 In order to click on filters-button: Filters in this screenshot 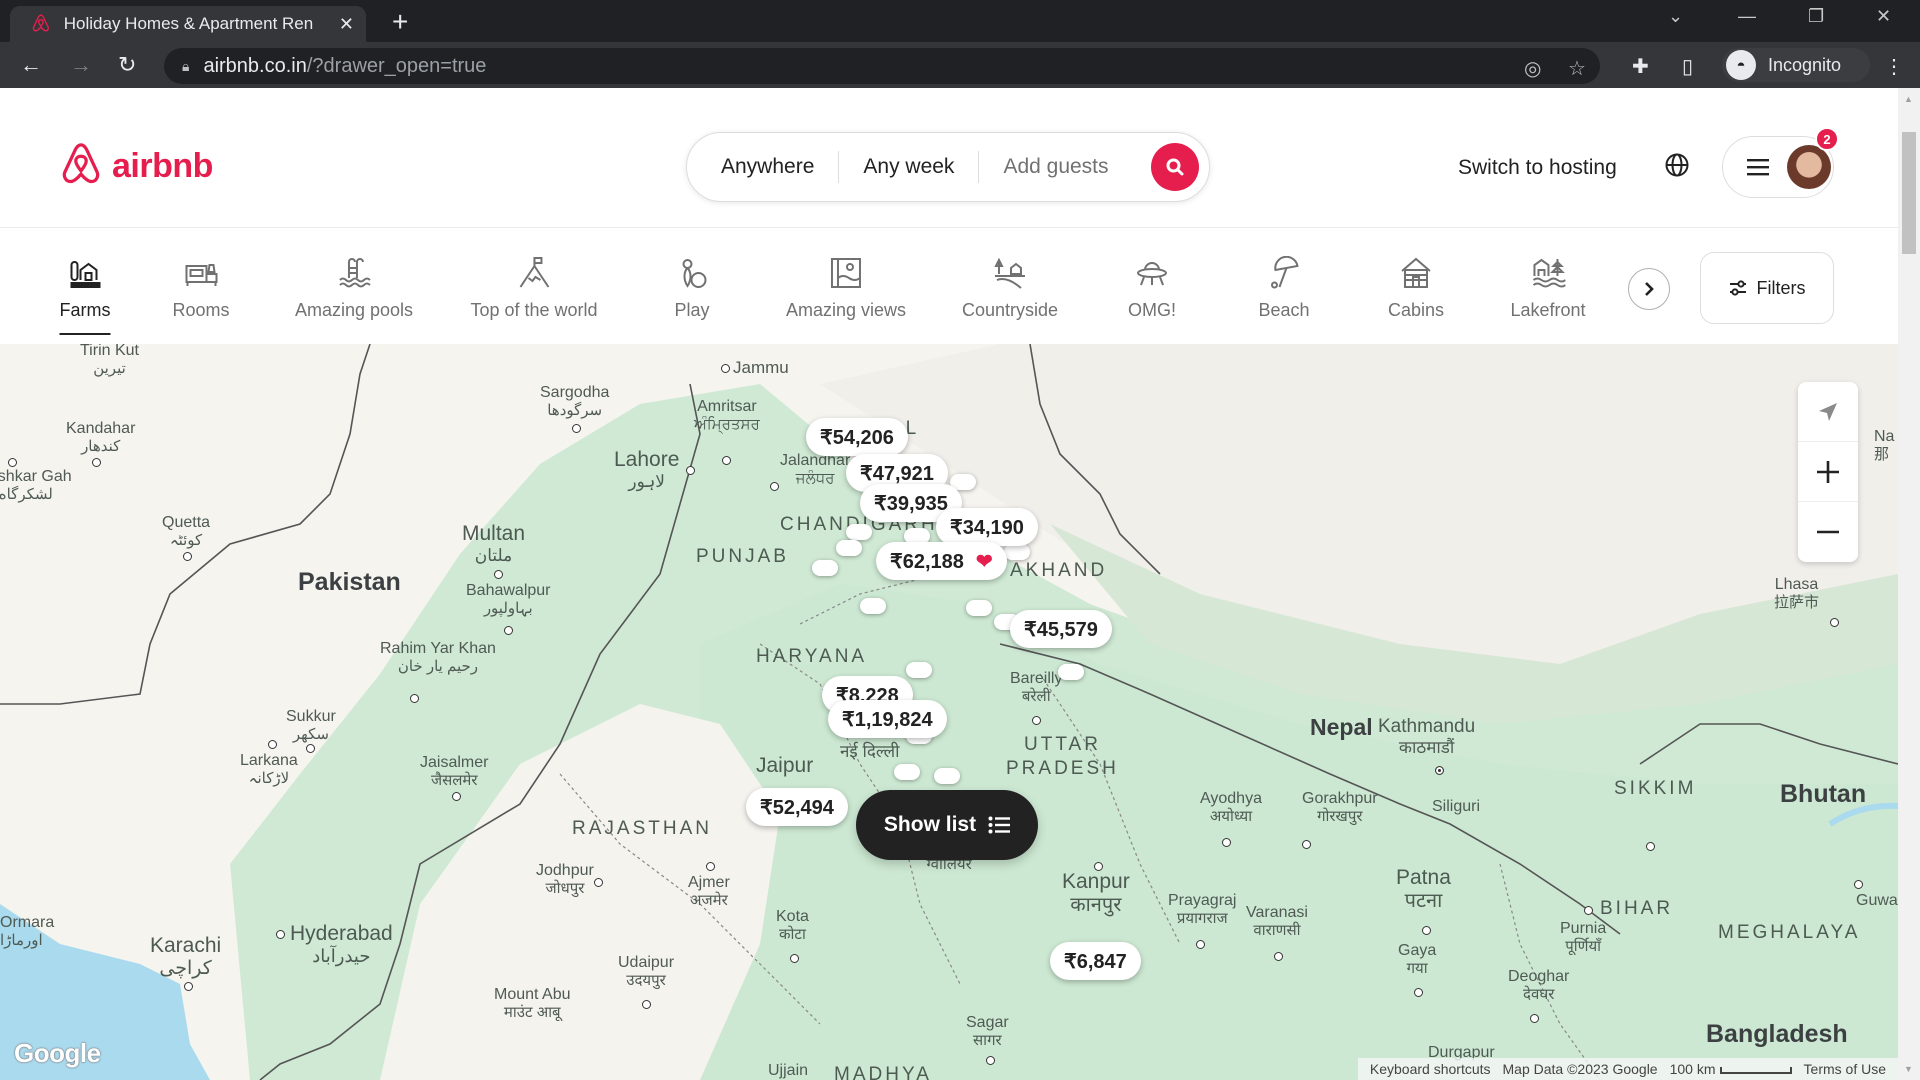, I will do `click(1767, 288)`.